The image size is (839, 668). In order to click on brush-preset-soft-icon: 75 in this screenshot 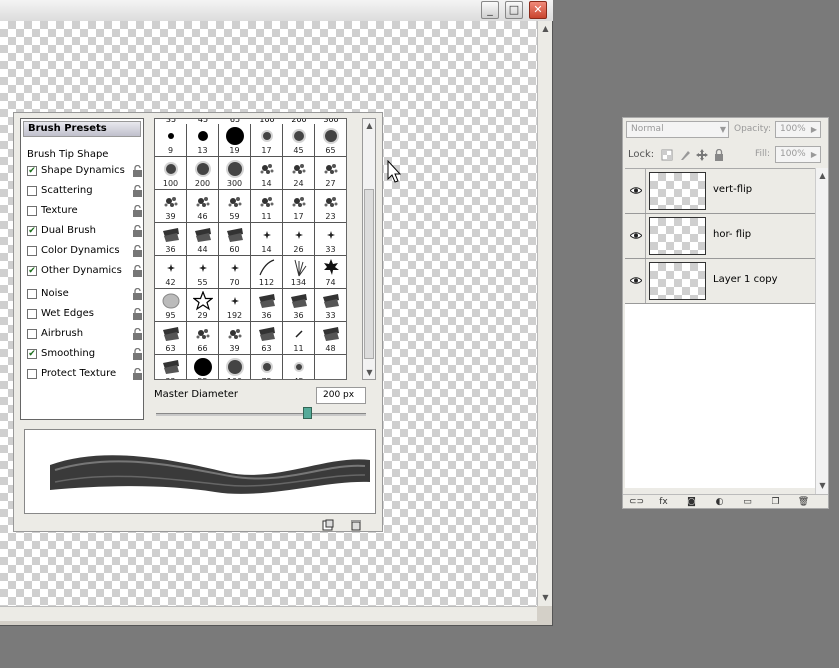, I will do `click(267, 367)`.